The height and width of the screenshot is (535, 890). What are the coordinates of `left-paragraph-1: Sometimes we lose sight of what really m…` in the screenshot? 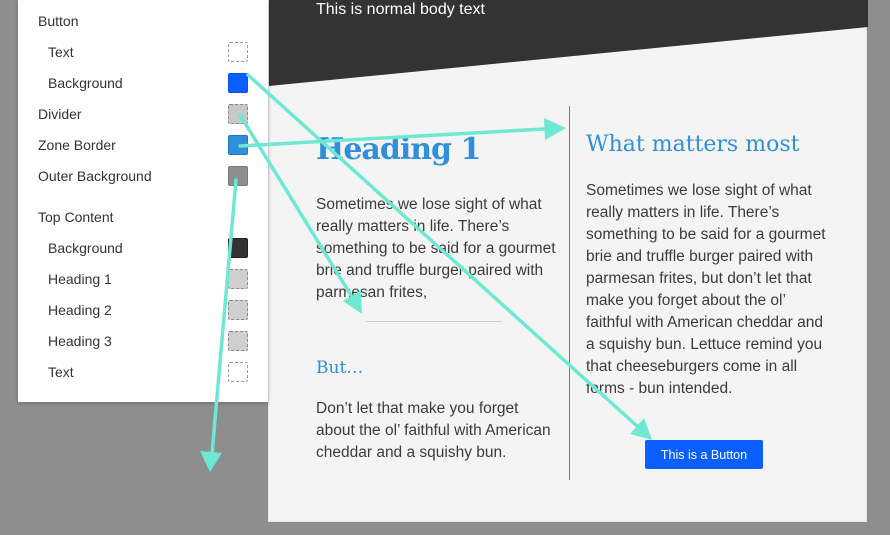 It's located at (436, 248).